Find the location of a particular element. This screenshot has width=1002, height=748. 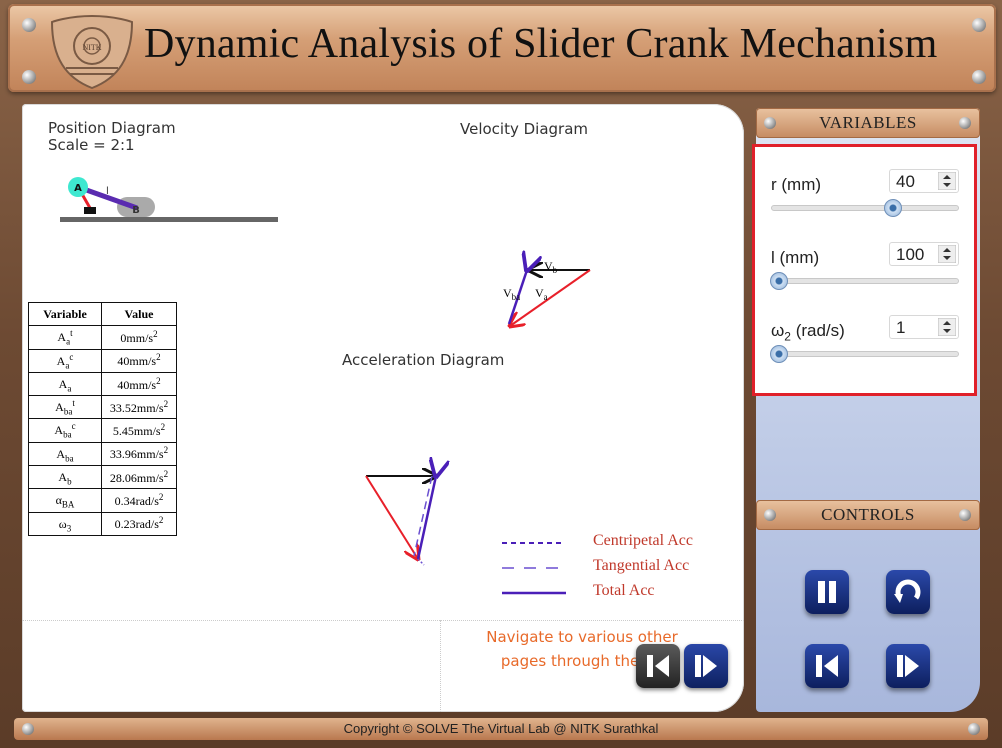

table-row: αBA 0.34rad/s2 is located at coordinates (102, 500).